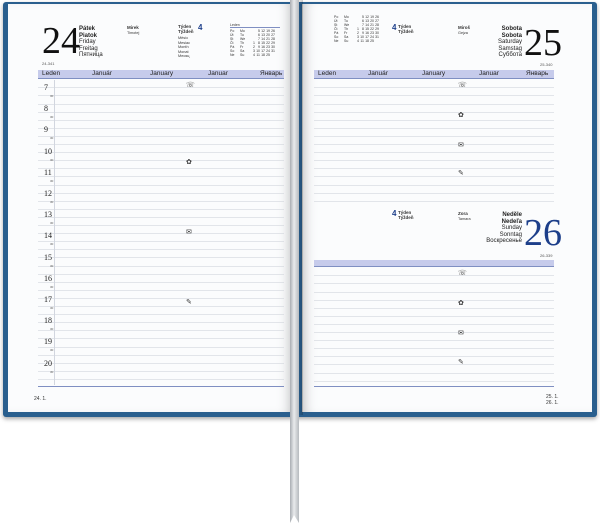  Describe the element at coordinates (48, 363) in the screenshot. I see `hour-label: 20` at that location.